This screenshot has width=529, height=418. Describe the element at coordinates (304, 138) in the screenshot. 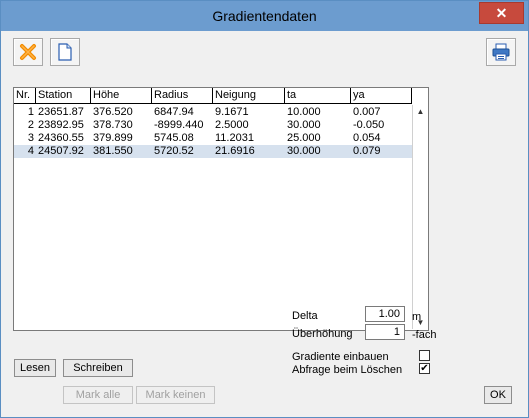

I see `cell-ta: 25.000` at that location.